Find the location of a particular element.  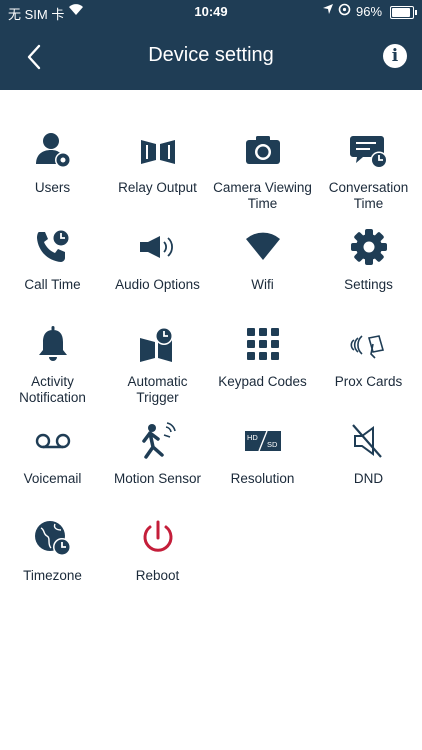

tile-reboot: Reboot is located at coordinates (157, 566).